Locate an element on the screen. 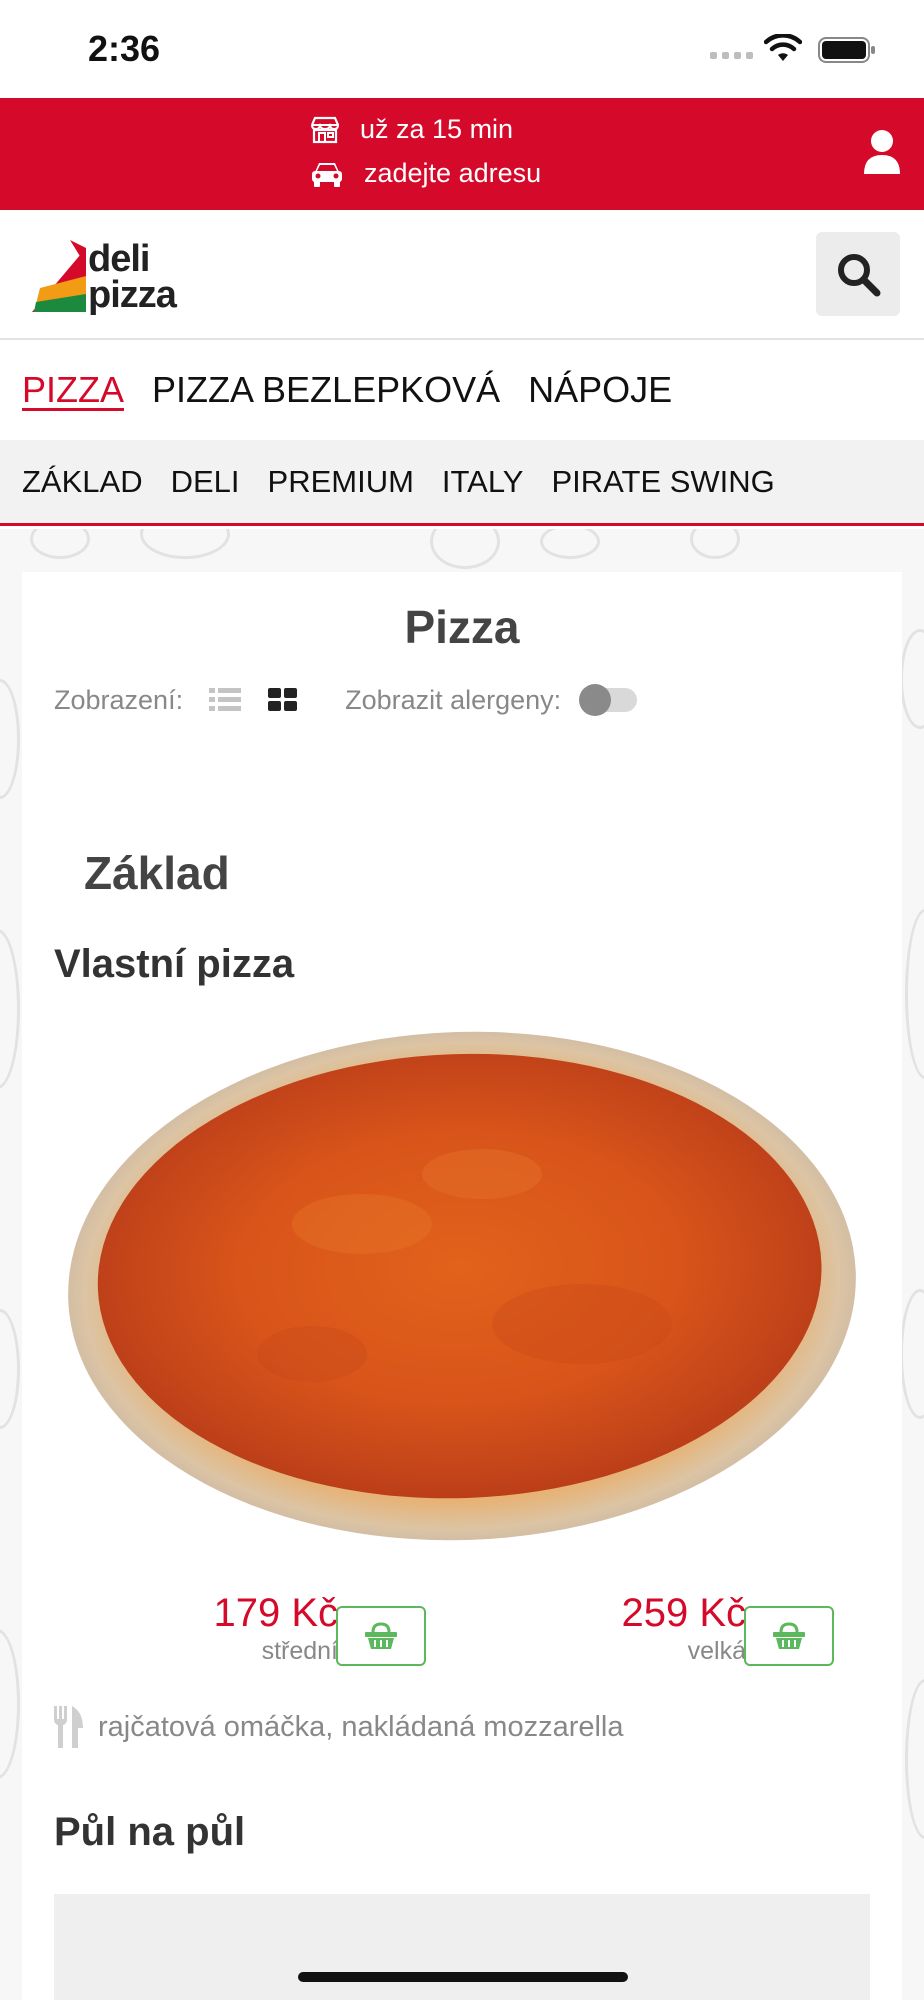 The width and height of the screenshot is (924, 2000). grid-view-icon is located at coordinates (283, 700).